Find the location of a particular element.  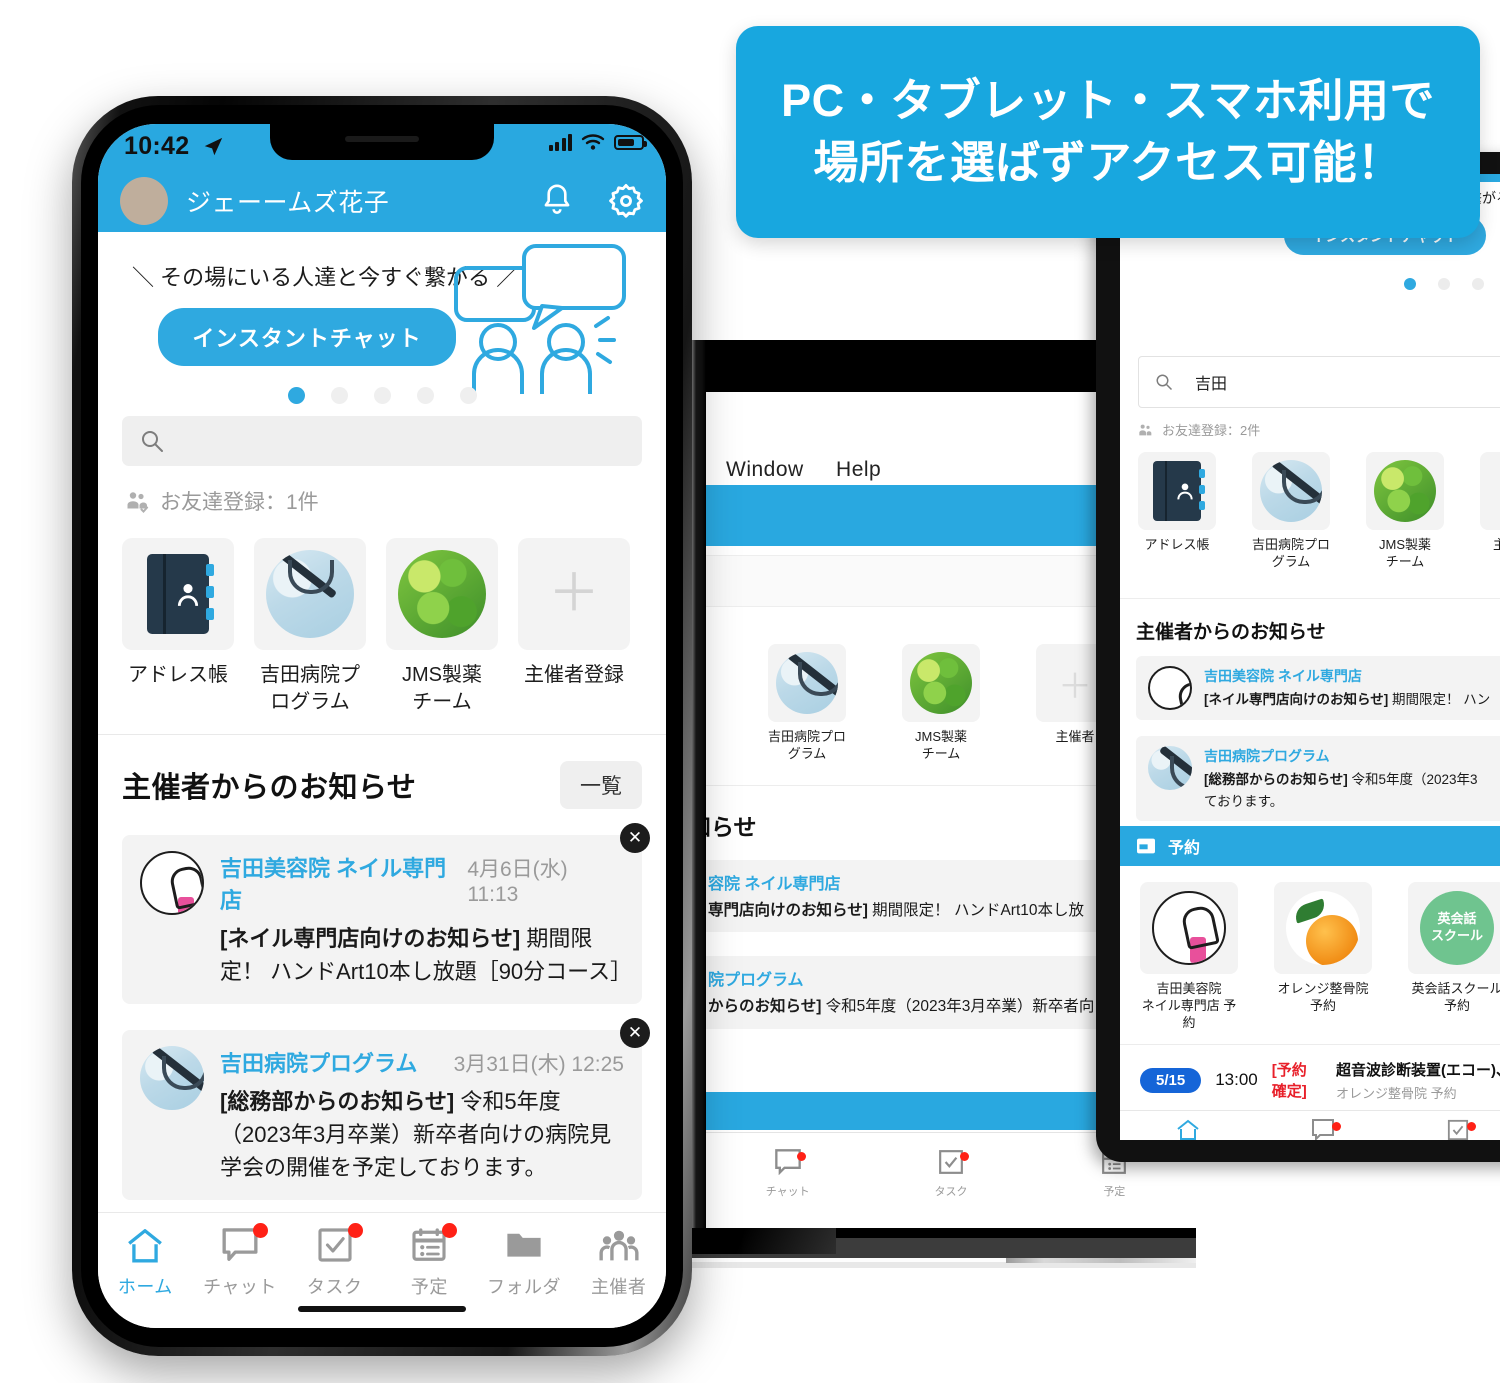

tablet-app-label: 主催者登 is located at coordinates (1496, 544).